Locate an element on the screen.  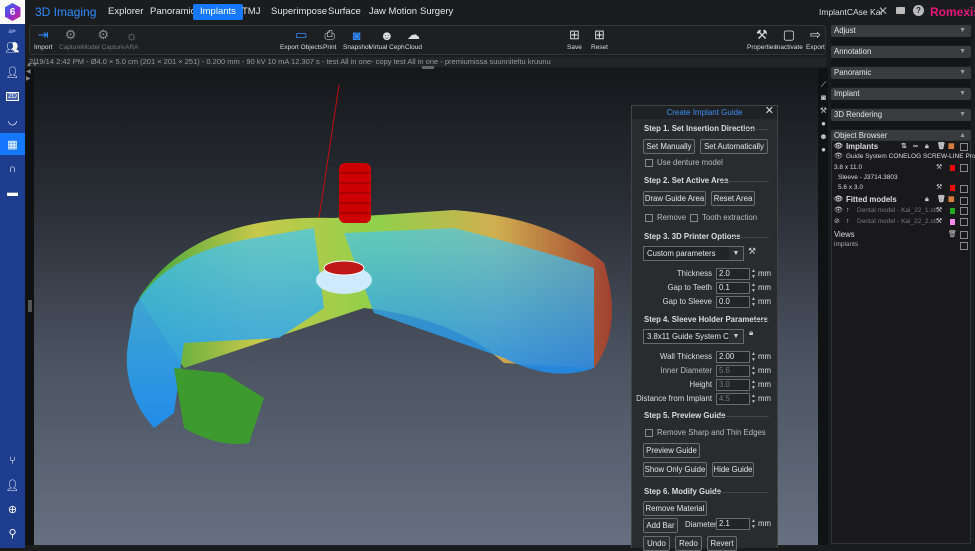
show-only-guide-button: Show Only Guide is located at coordinates (675, 469).